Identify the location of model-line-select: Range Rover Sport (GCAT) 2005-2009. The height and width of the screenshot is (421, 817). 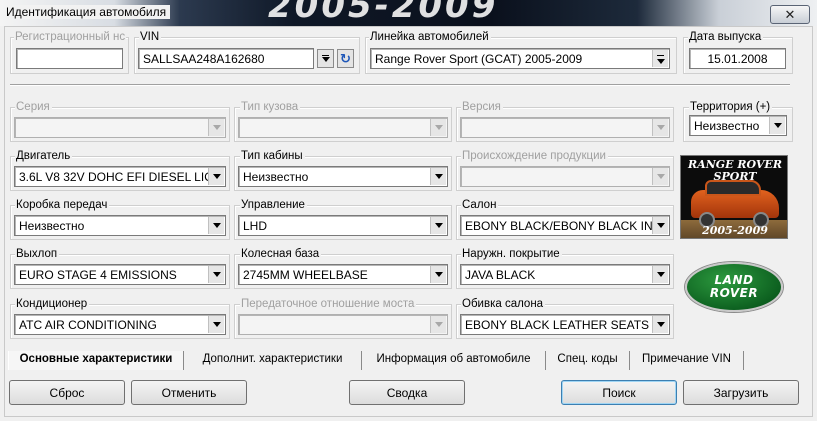
(520, 58).